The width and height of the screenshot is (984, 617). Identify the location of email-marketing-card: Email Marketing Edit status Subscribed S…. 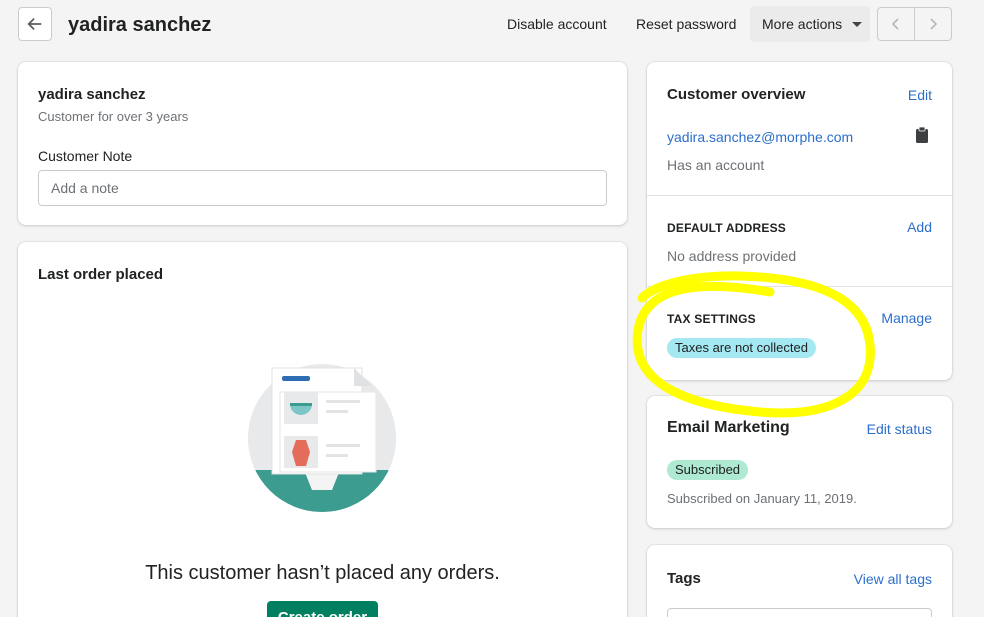
(799, 462).